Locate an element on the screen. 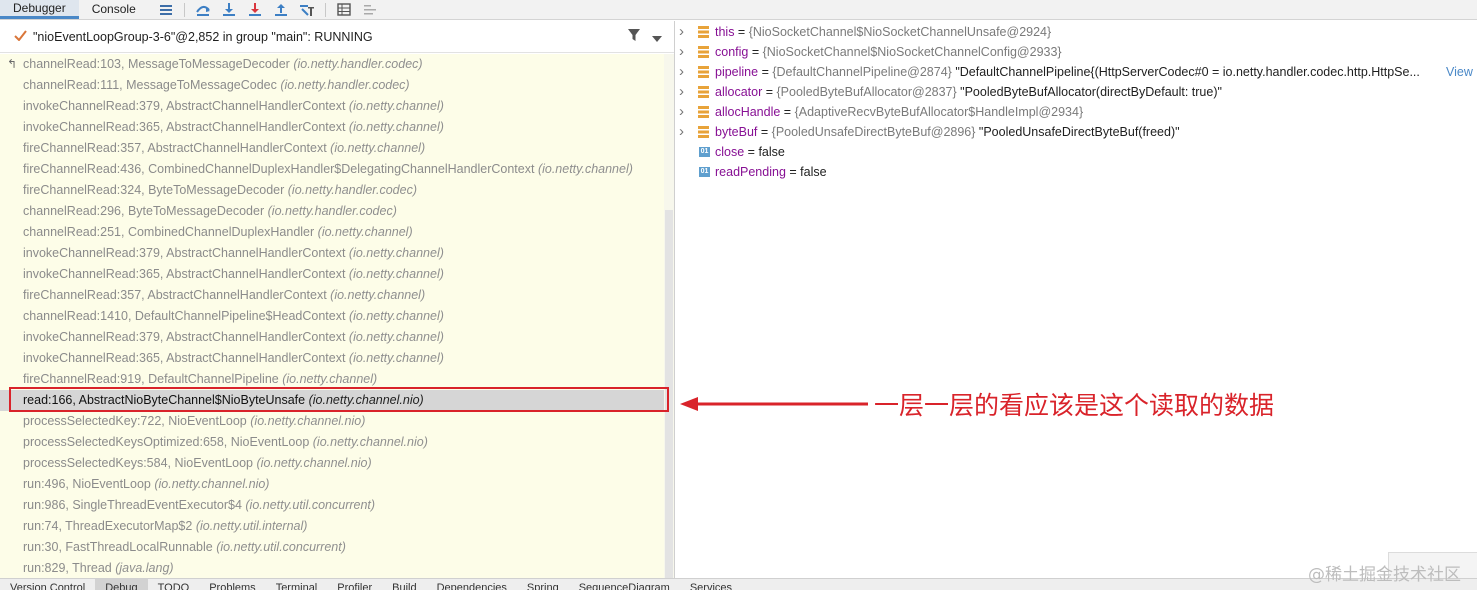 The image size is (1477, 590). variable-row-readPending: 01 readPending = false is located at coordinates (1076, 172).